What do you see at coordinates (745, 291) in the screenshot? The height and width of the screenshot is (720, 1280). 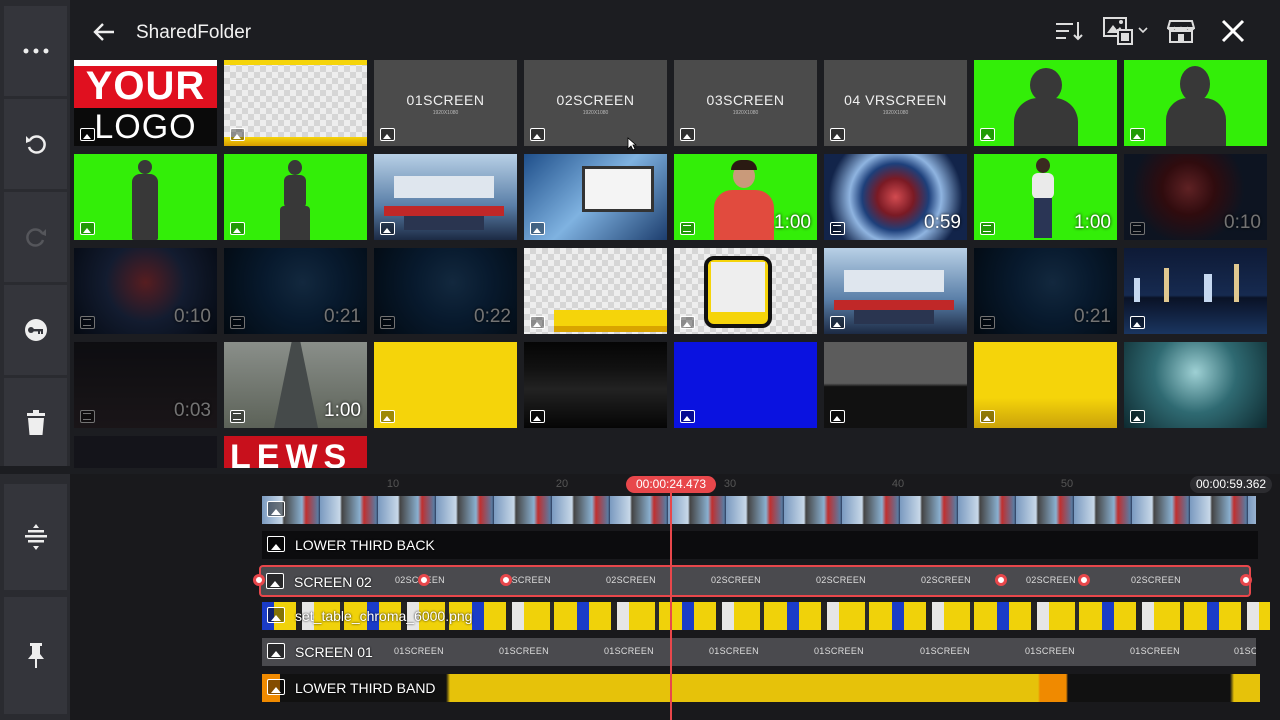 I see `media-tile-yellow-frame` at bounding box center [745, 291].